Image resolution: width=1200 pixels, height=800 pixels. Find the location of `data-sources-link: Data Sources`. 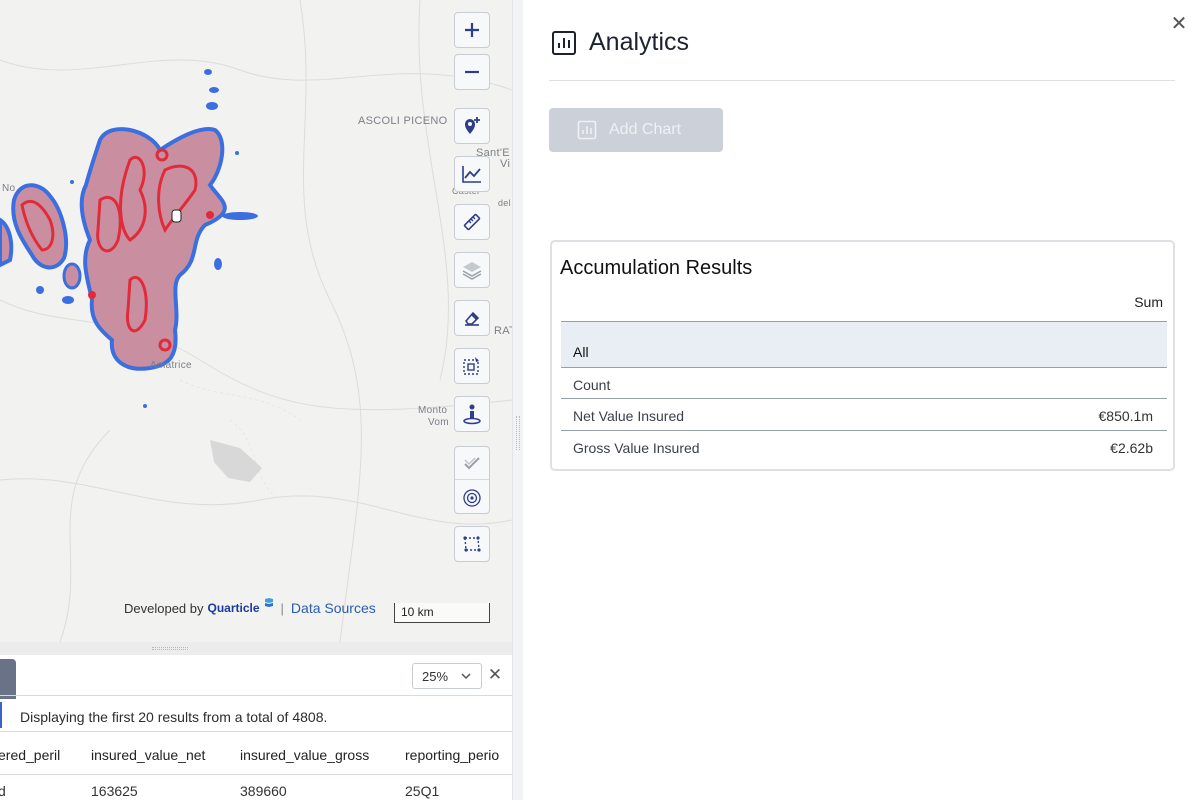

data-sources-link: Data Sources is located at coordinates (333, 608).